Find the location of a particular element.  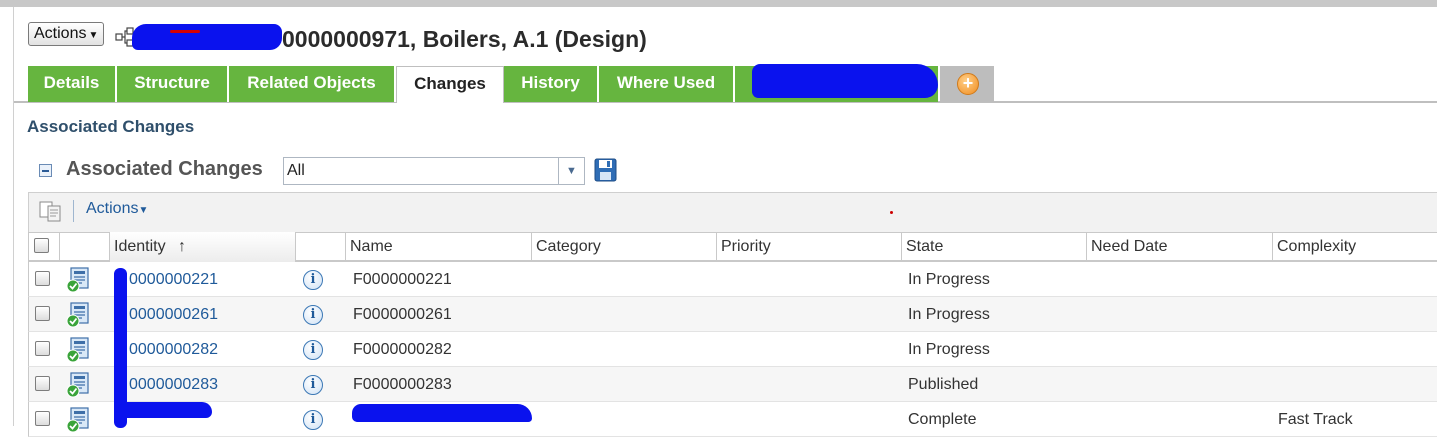

page-title: 0000000971, Boilers, A.1 (Design) is located at coordinates (464, 39).